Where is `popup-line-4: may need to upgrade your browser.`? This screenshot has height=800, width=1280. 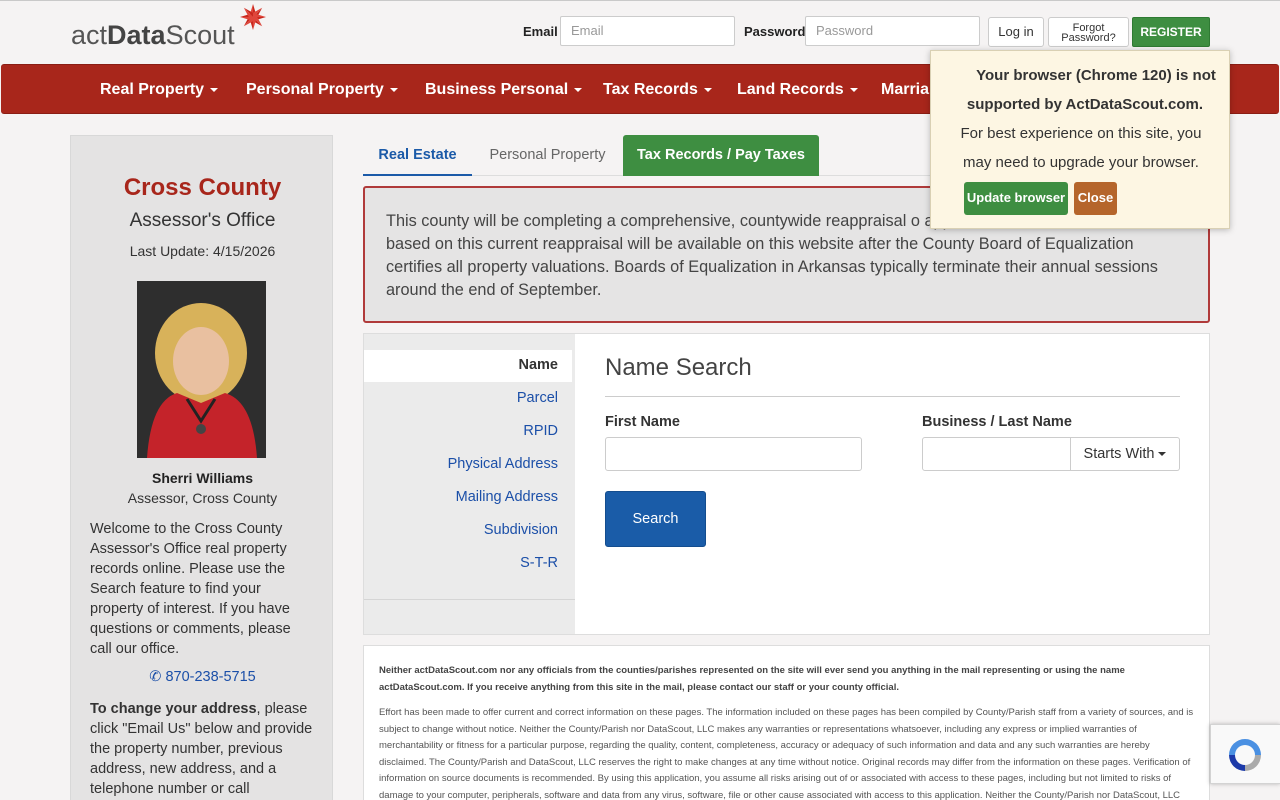
popup-line-4: may need to upgrade your browser. is located at coordinates (1081, 162).